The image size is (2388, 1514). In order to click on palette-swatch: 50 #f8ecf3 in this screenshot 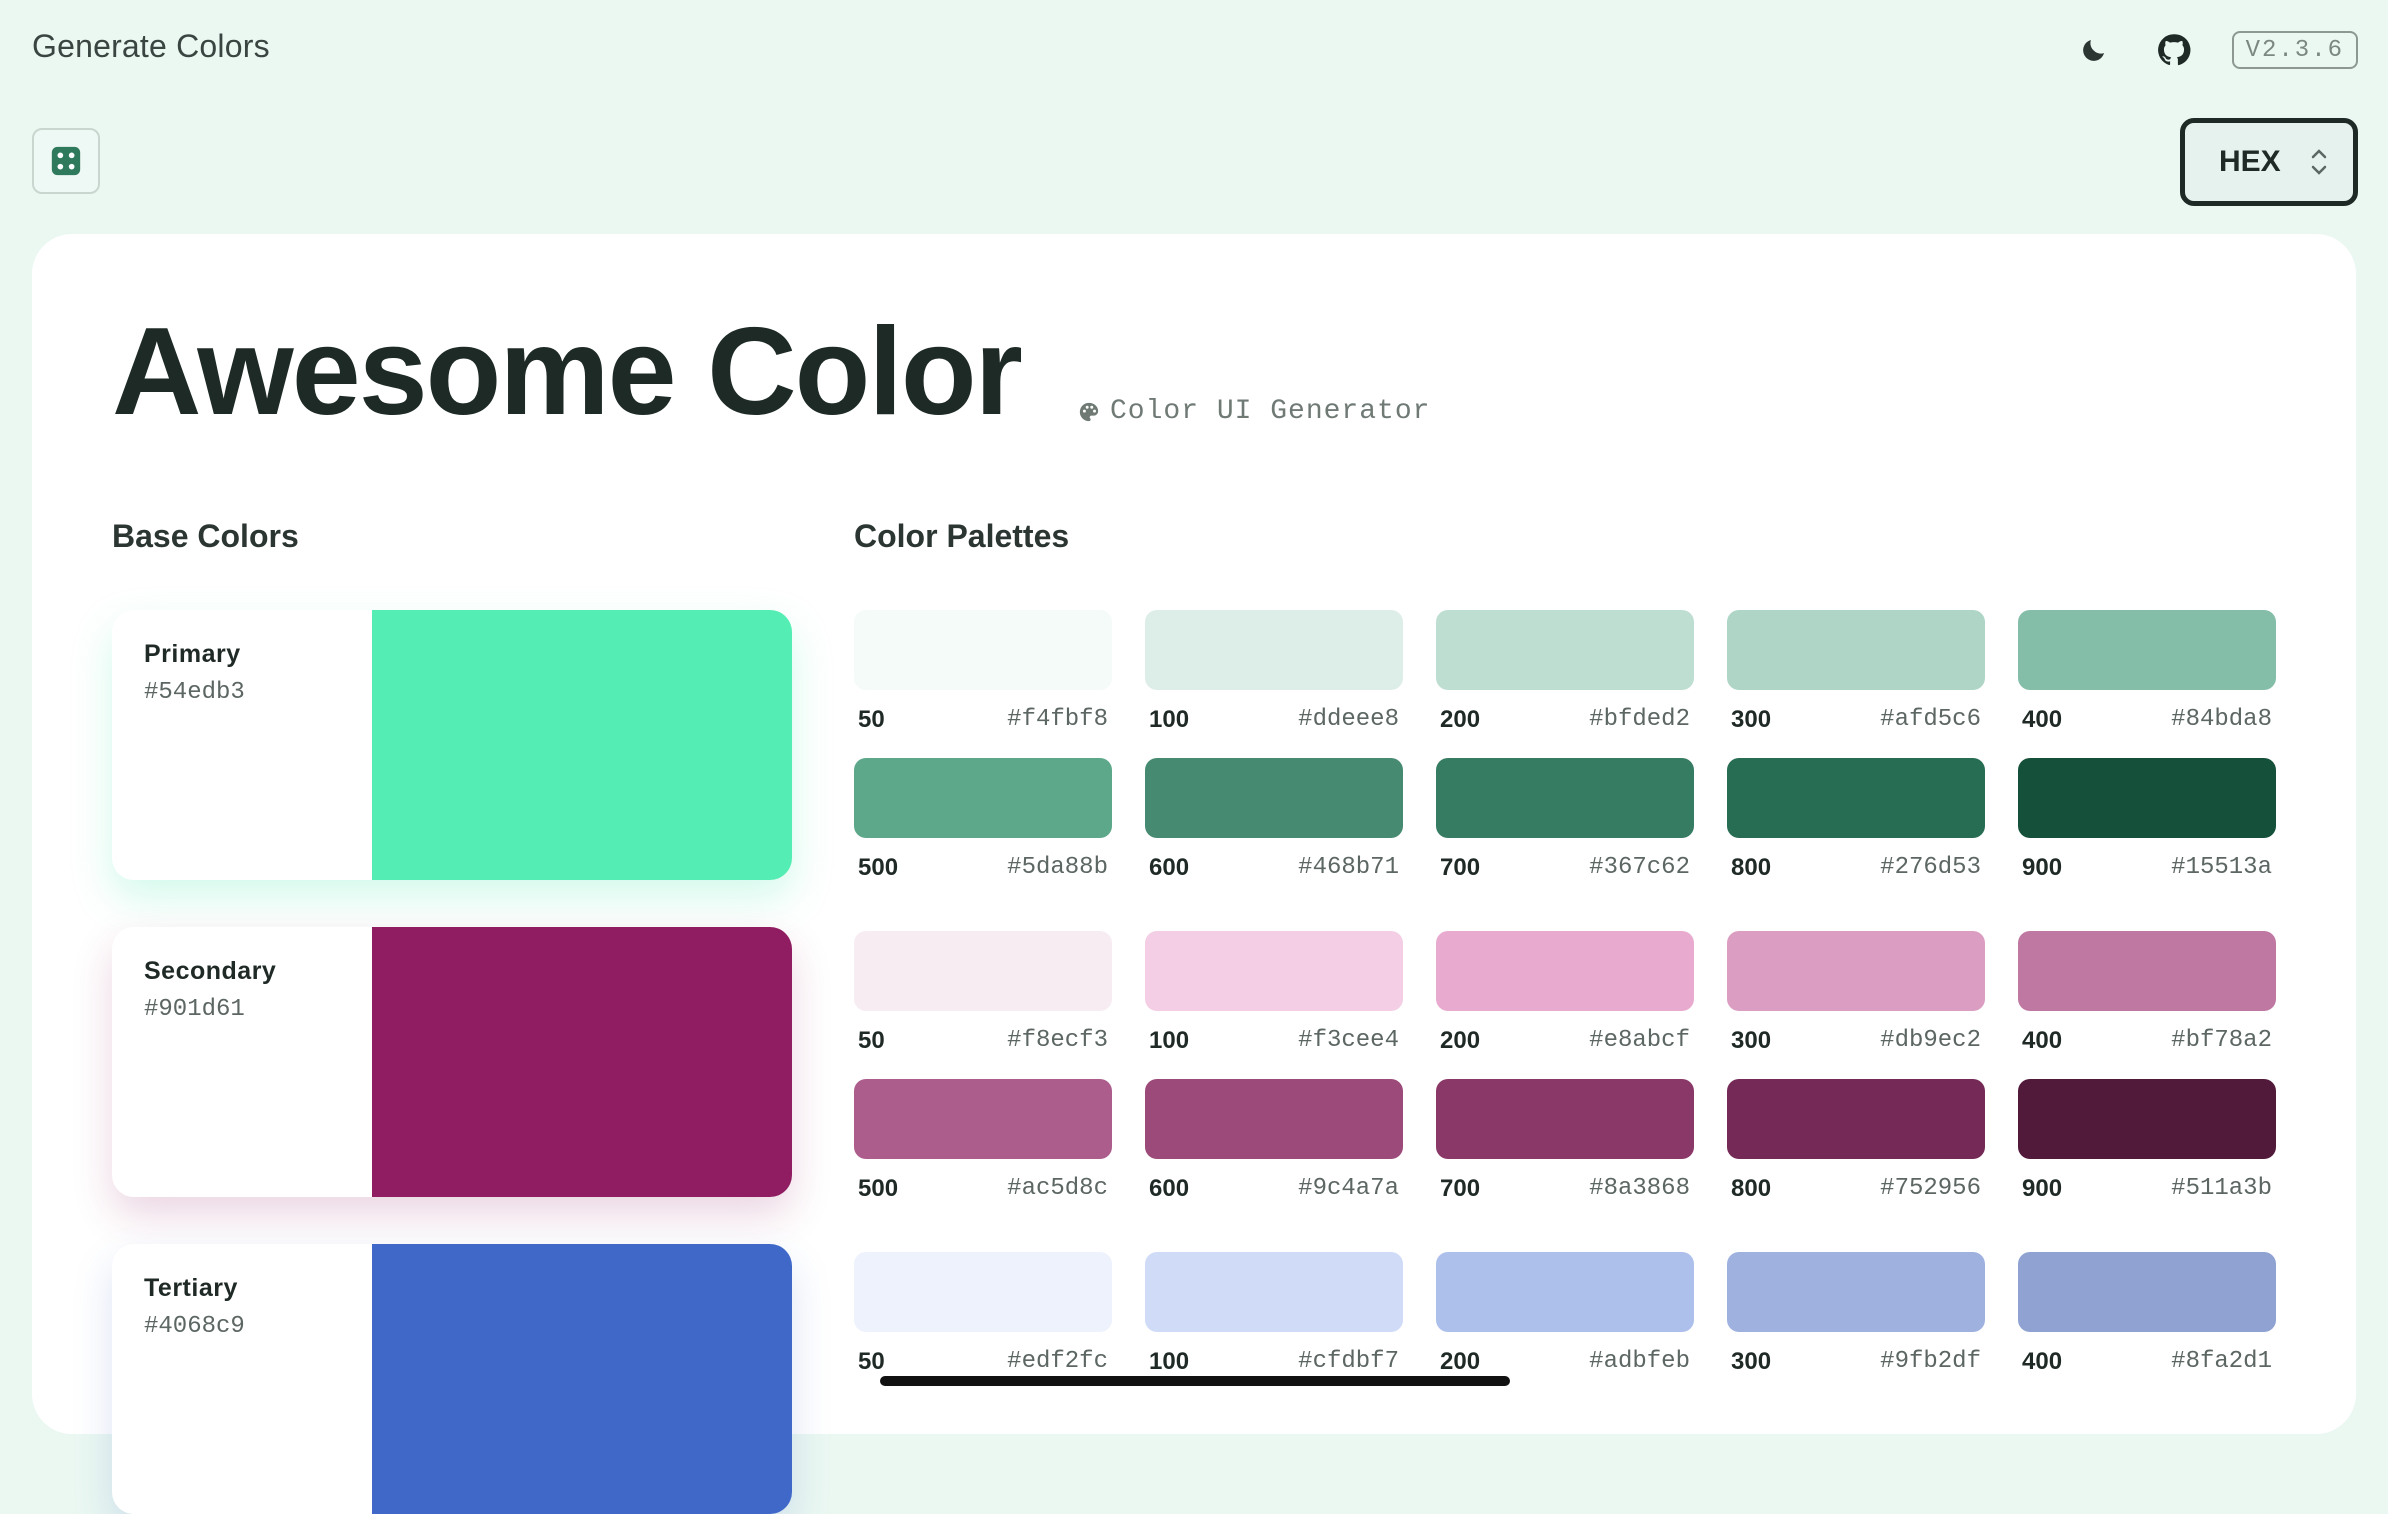, I will do `click(983, 993)`.